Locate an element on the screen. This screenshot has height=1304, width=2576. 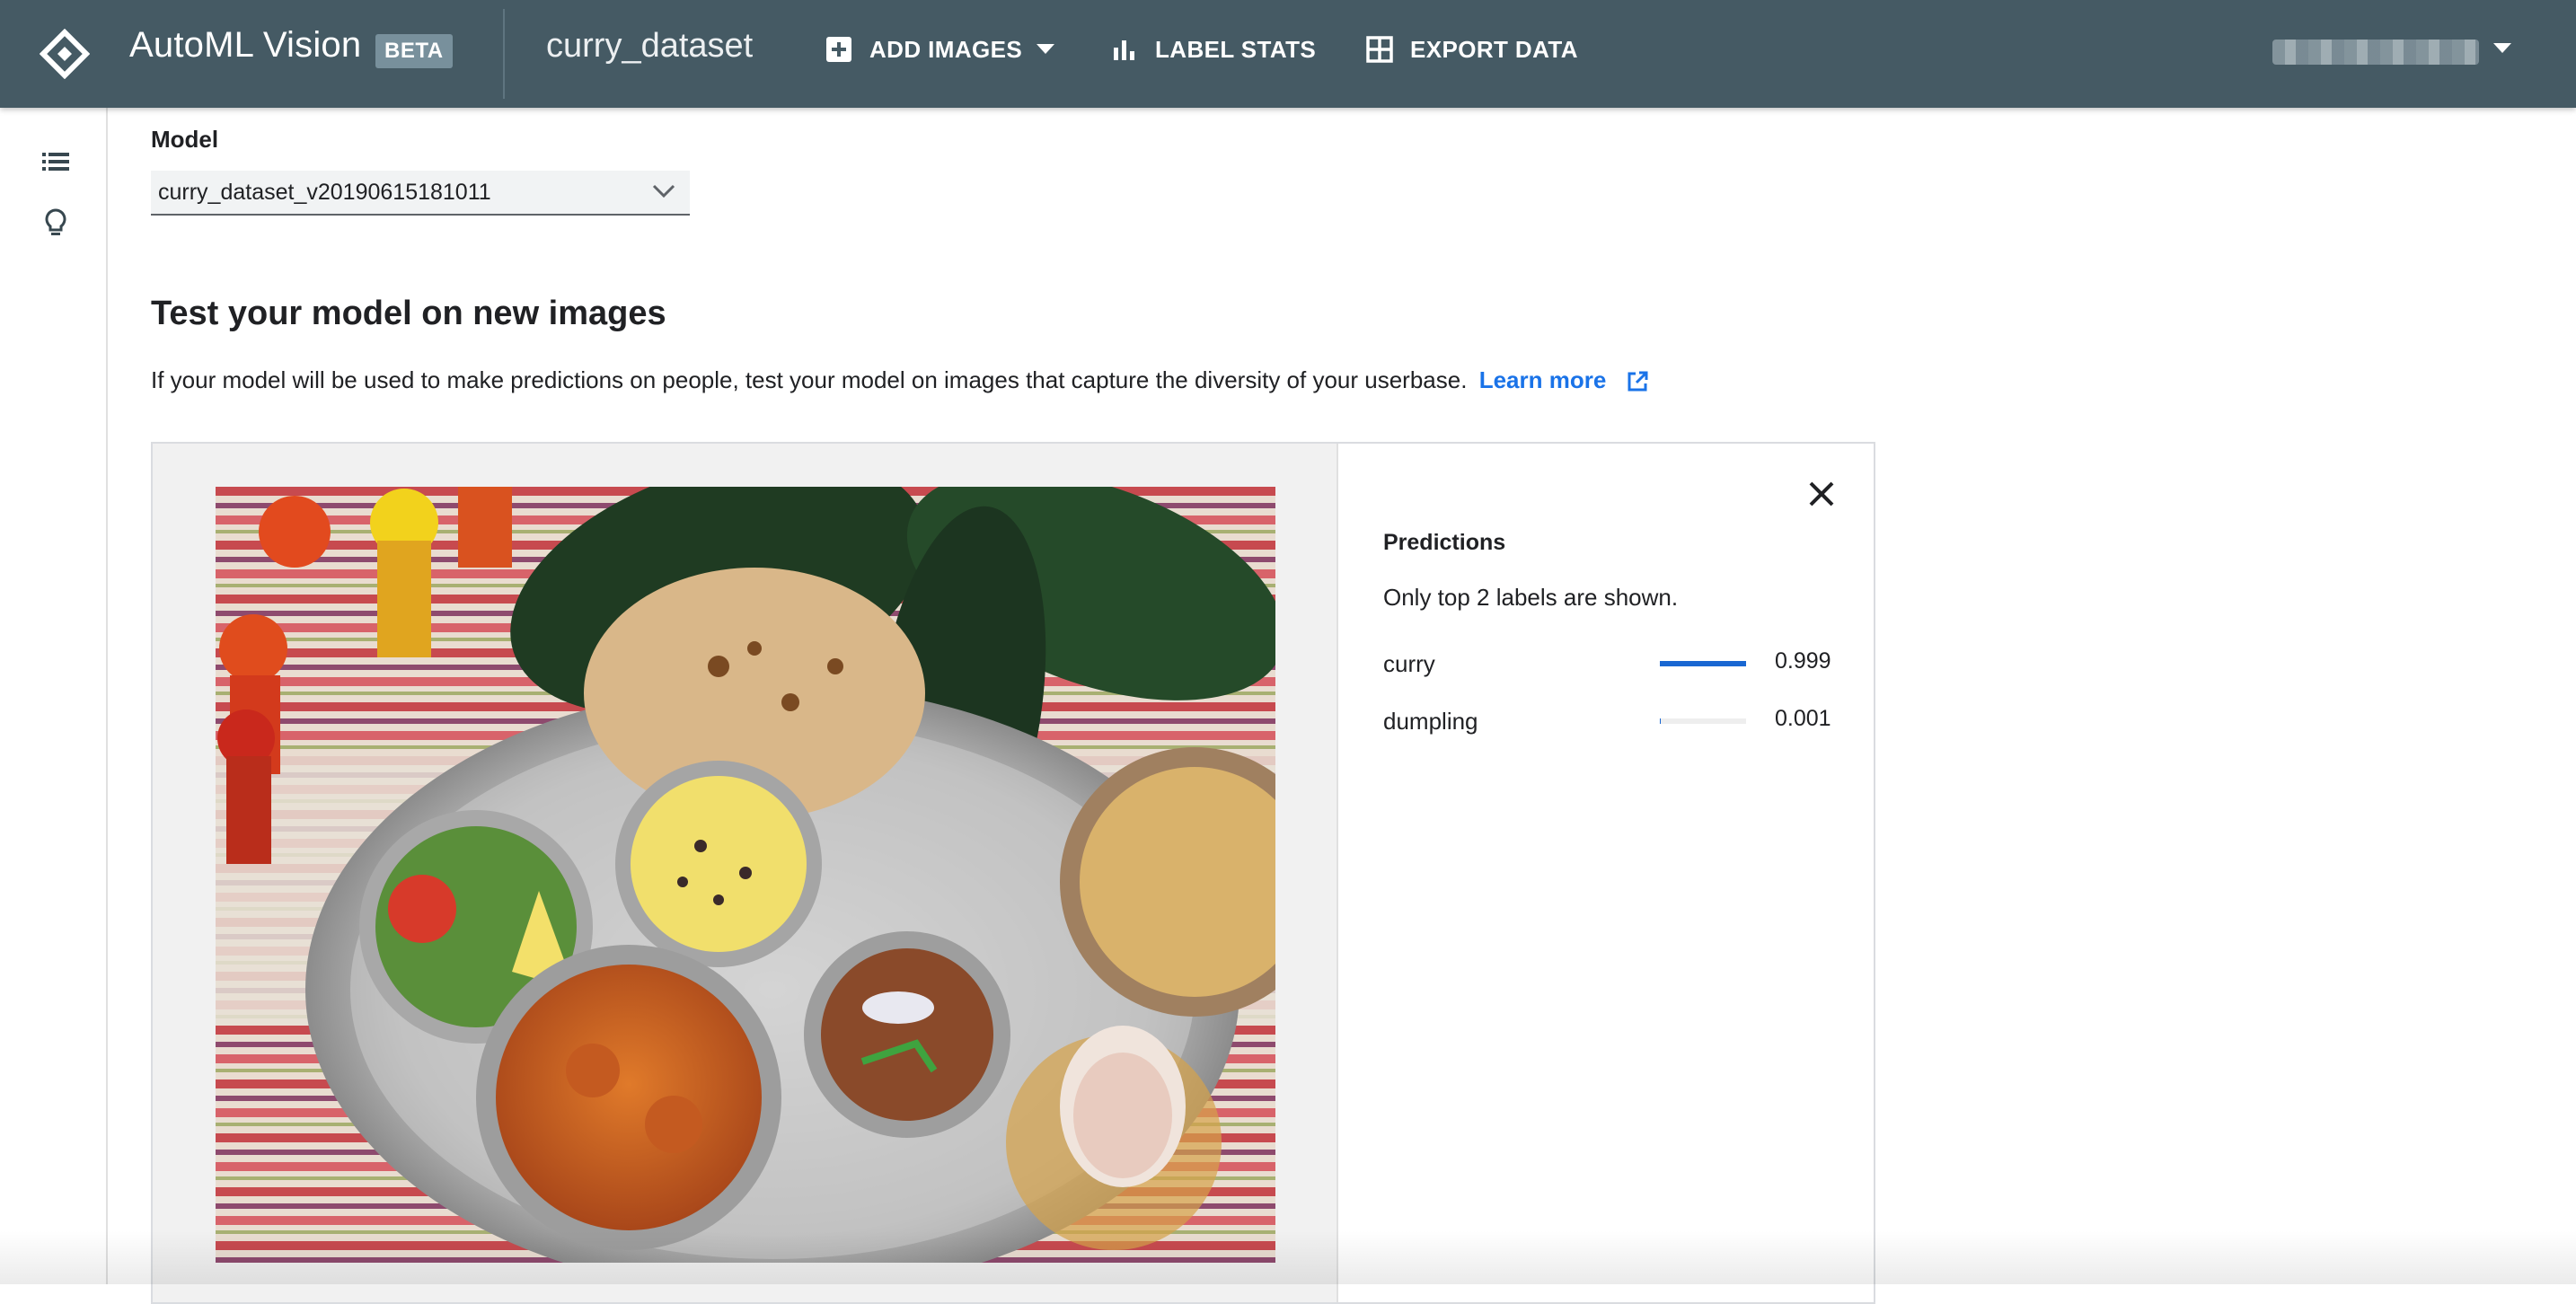
export-data-button: EXPORT DATA is located at coordinates (1471, 49).